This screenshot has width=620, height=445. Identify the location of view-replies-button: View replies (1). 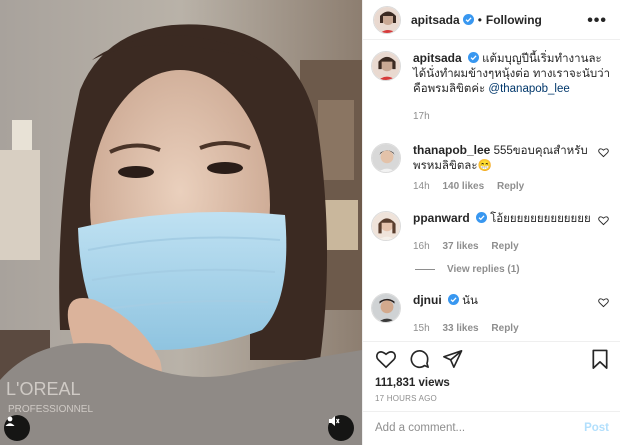
(467, 269).